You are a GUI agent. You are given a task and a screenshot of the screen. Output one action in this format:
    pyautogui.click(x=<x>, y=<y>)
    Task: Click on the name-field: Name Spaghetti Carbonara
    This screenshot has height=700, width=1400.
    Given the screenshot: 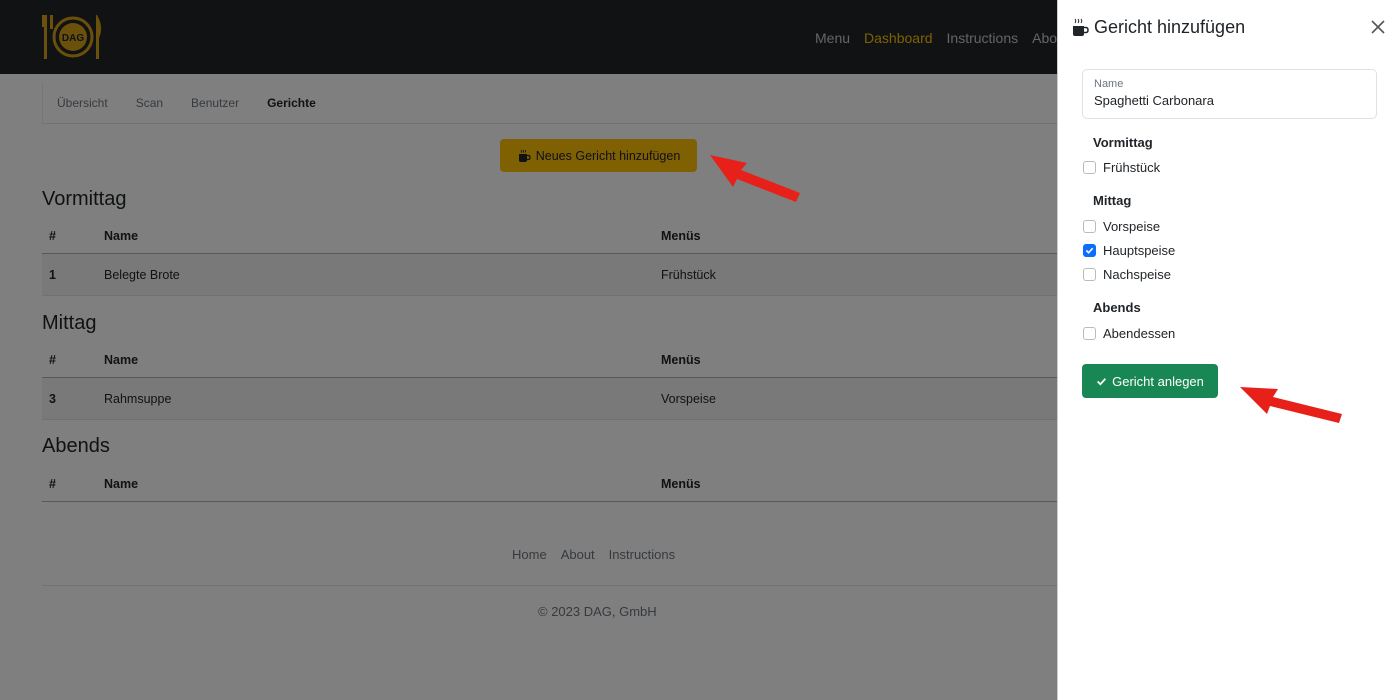 What is the action you would take?
    pyautogui.click(x=1229, y=94)
    